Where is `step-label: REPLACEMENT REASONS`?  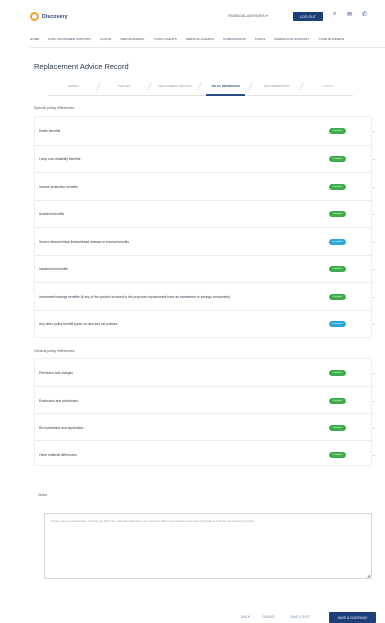
step-label: REPLACEMENT REASONS is located at coordinates (175, 86).